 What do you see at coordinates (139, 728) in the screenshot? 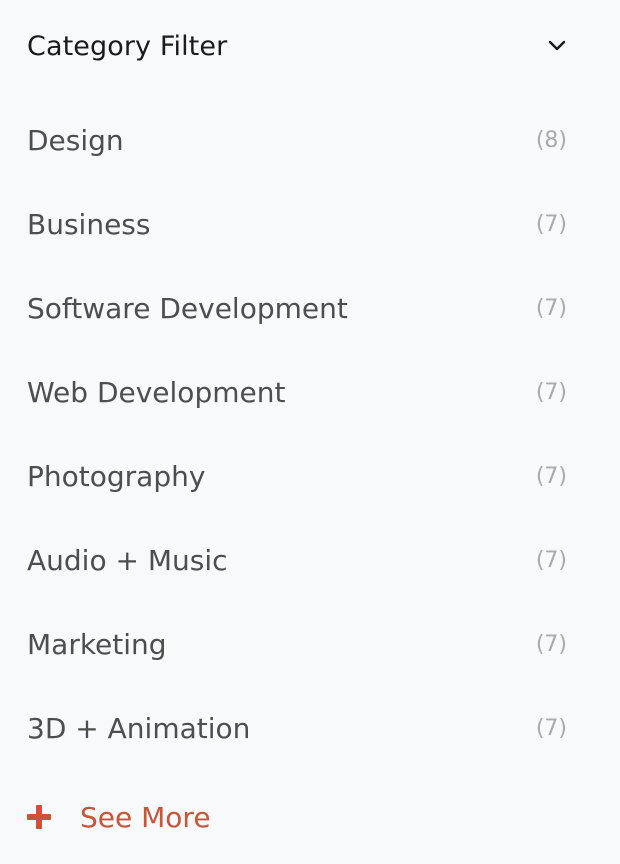
I see `category-label: 3D + Animation` at bounding box center [139, 728].